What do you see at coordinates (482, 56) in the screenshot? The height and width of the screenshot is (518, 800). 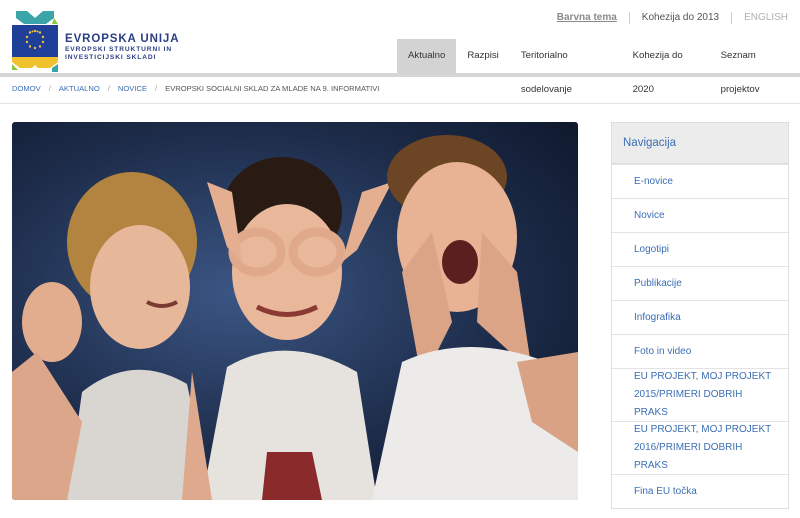 I see `main-nav-item-razpisi: Razpisi` at bounding box center [482, 56].